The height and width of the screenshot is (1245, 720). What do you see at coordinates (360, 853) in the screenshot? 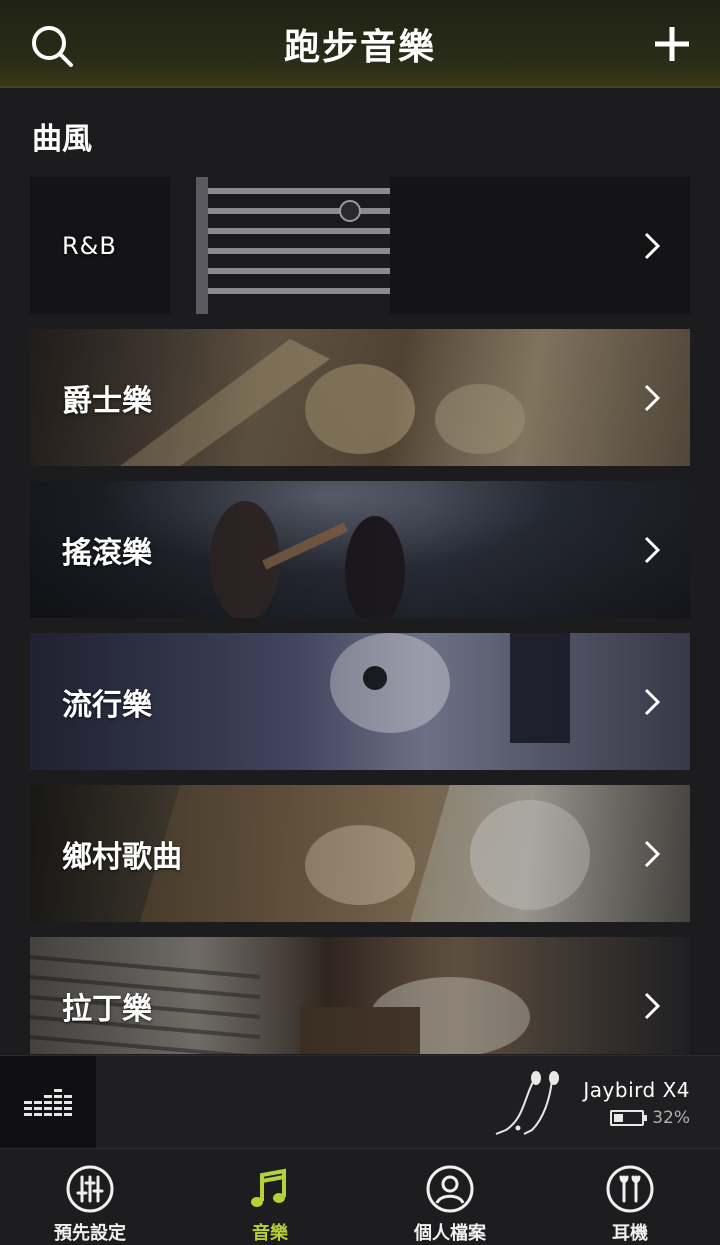
I see `genre-item-country: 鄉村歌曲` at bounding box center [360, 853].